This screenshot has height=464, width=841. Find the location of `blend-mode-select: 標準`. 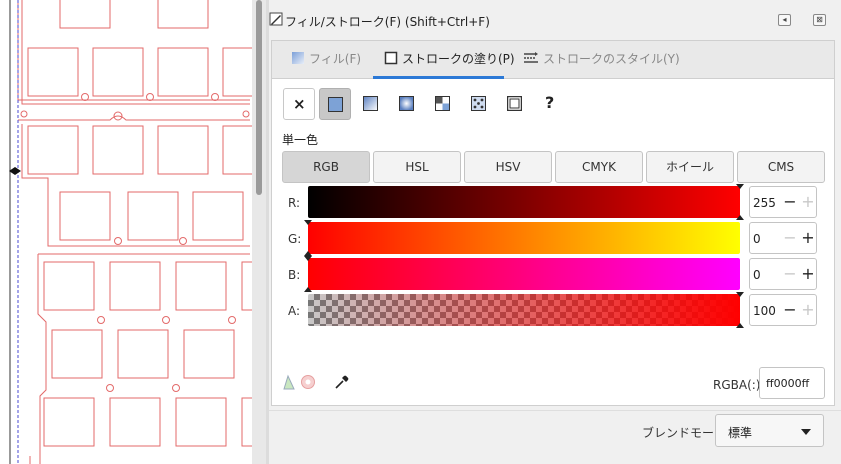

blend-mode-select: 標準 is located at coordinates (769, 430).